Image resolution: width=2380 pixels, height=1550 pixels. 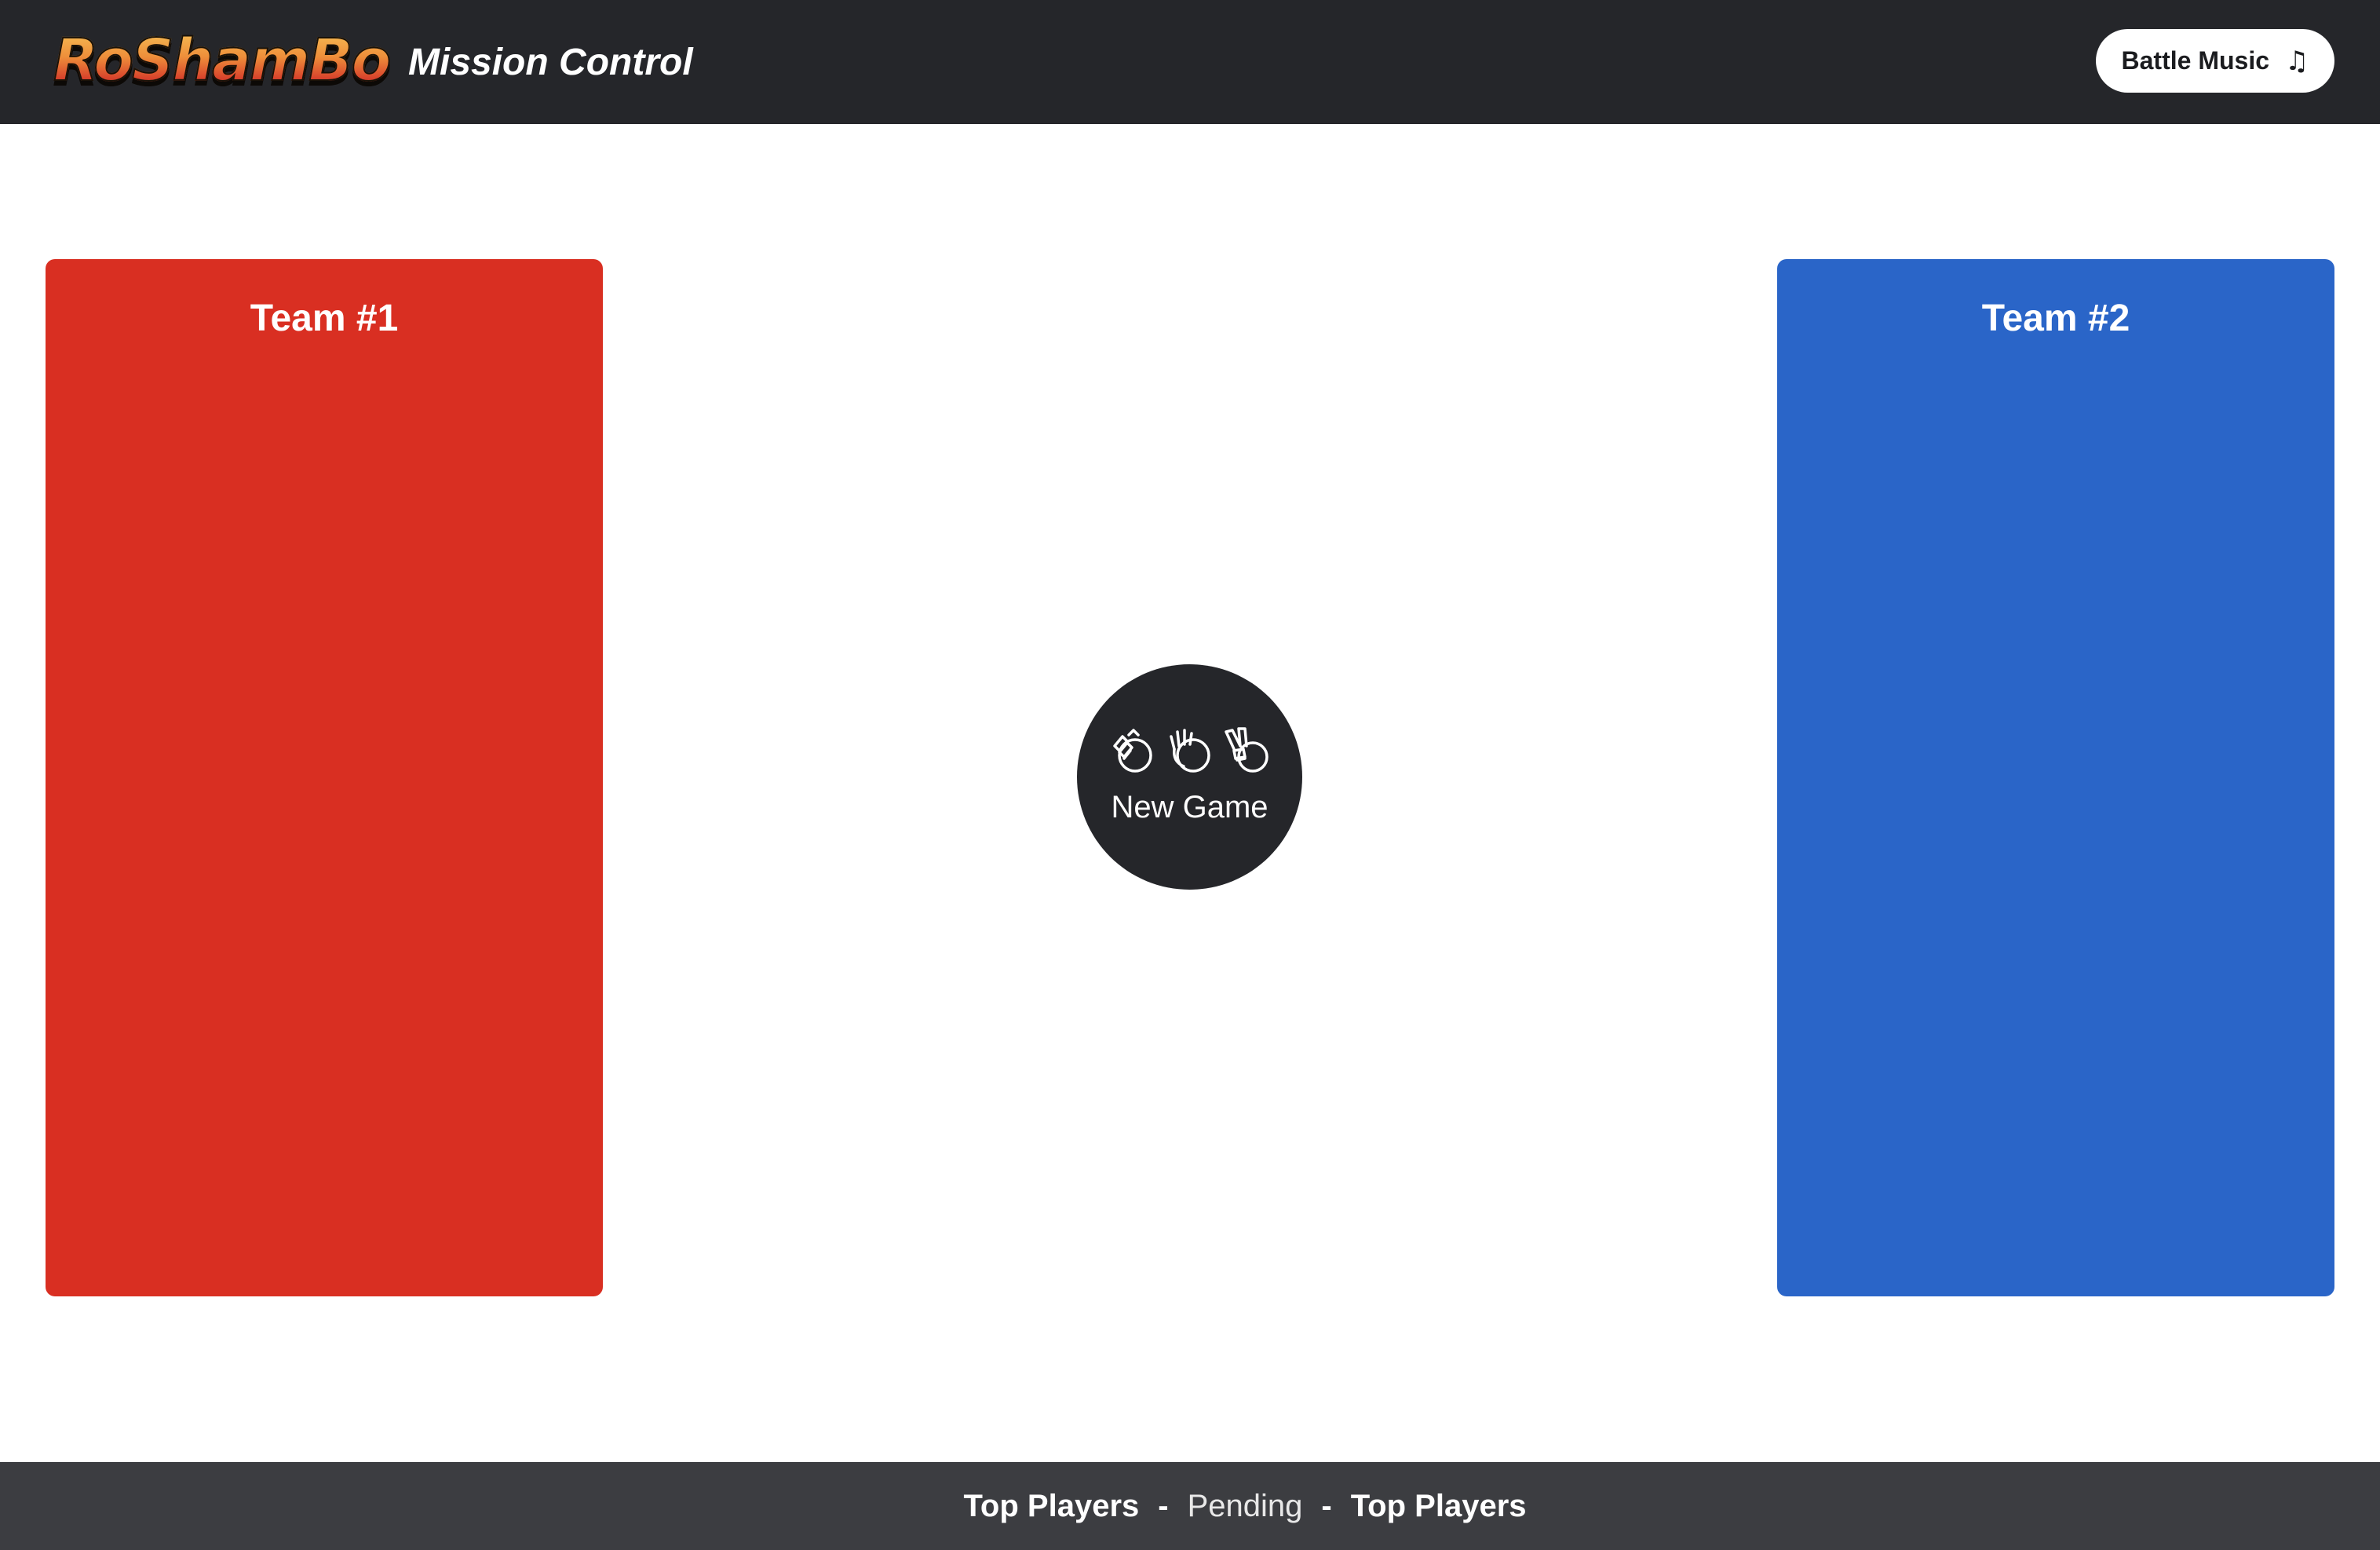 I want to click on new-game-button: New Game, so click(x=1189, y=777).